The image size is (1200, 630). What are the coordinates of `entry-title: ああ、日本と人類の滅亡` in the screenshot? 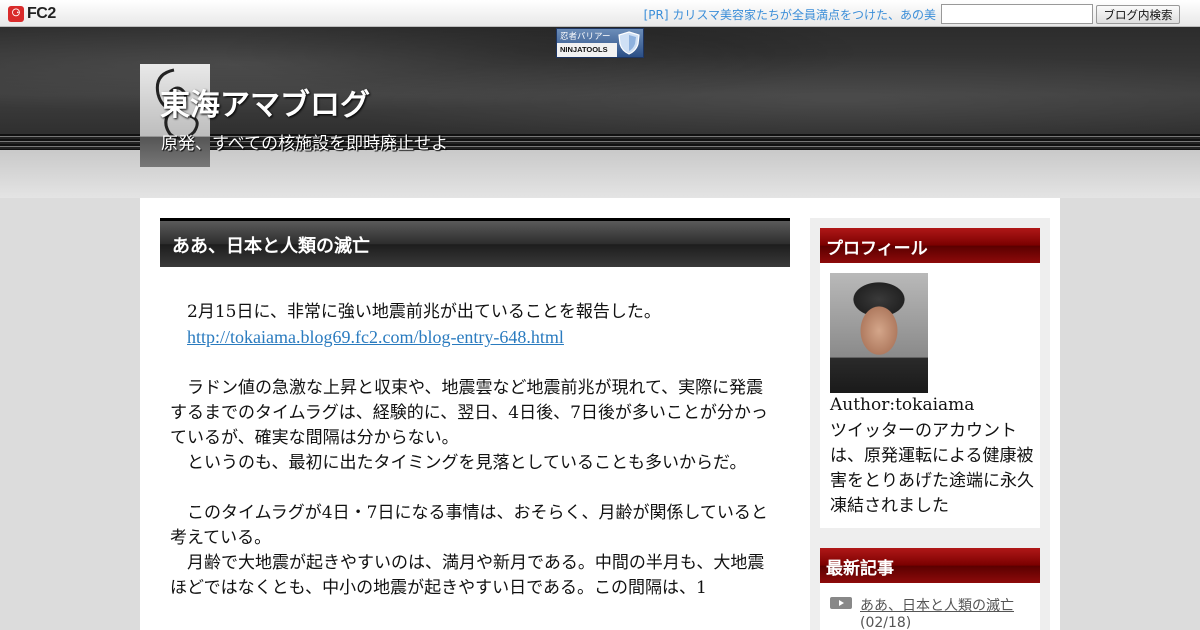 It's located at (271, 245).